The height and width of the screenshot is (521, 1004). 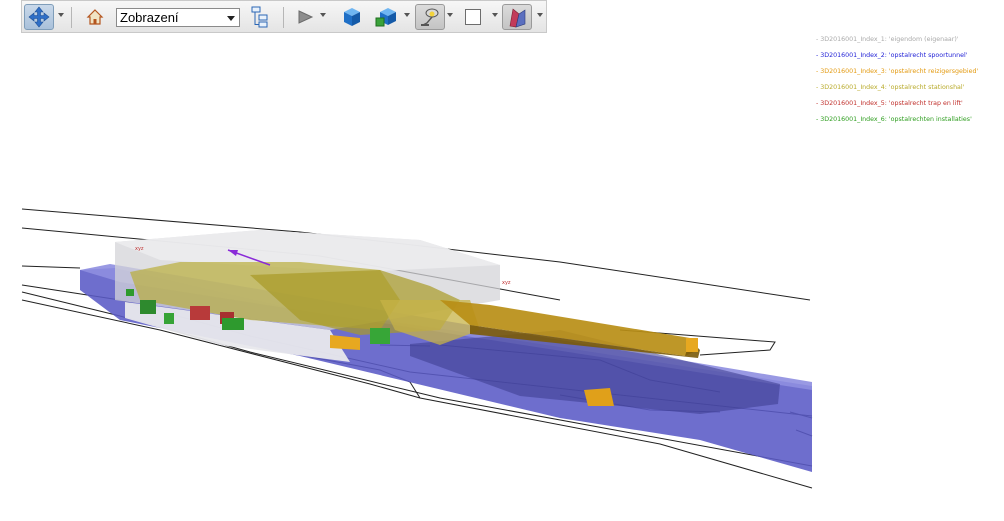 I want to click on objects-button, so click(x=387, y=17).